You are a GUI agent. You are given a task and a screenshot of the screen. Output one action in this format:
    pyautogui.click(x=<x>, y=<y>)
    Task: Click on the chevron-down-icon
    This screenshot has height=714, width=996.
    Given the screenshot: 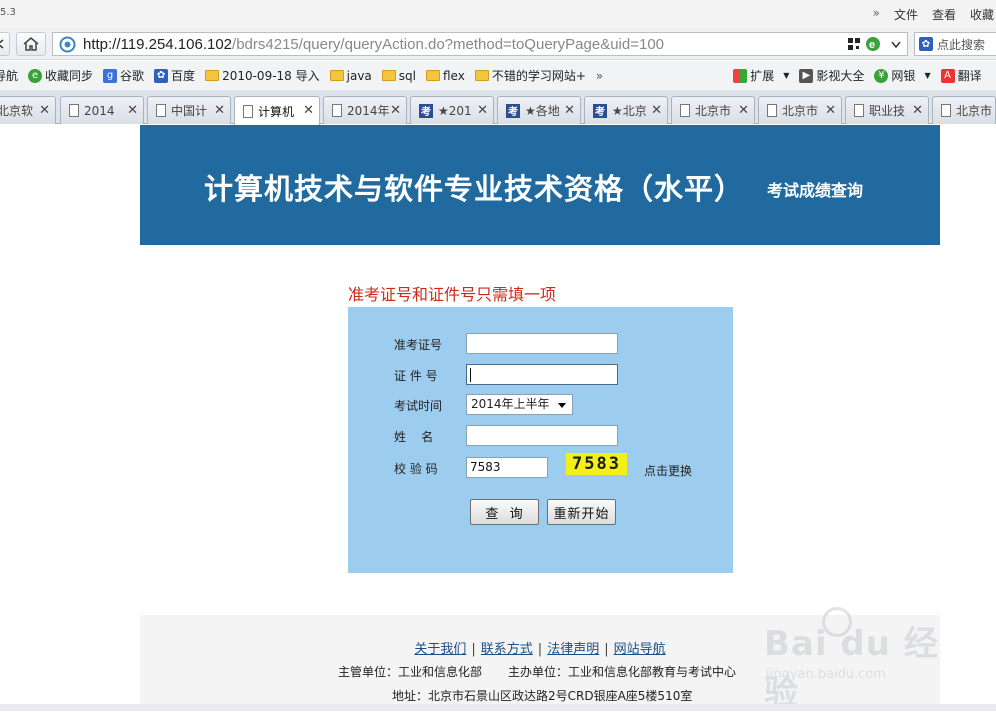 What is the action you would take?
    pyautogui.click(x=562, y=405)
    